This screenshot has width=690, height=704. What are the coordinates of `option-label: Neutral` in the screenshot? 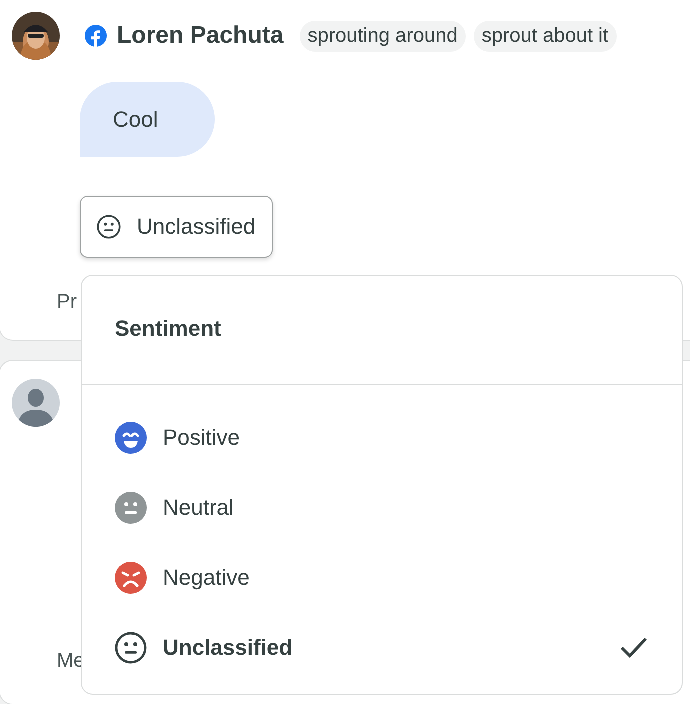 It's located at (199, 508).